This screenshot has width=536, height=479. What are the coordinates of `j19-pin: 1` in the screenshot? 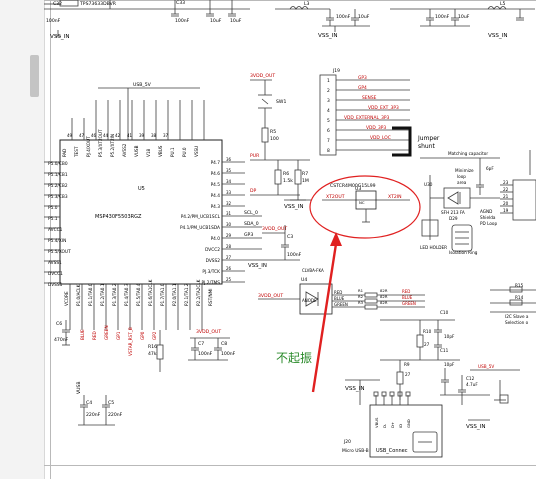 It's located at (328, 81).